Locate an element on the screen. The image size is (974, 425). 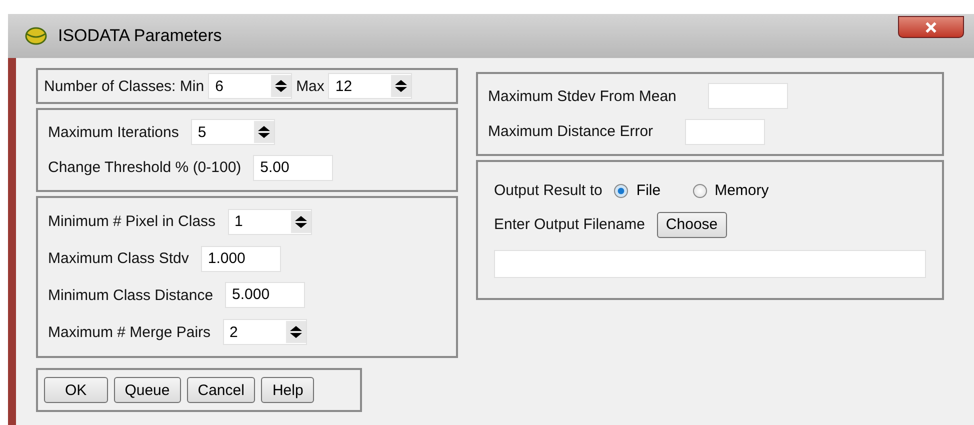
radio-option: File is located at coordinates (637, 191).